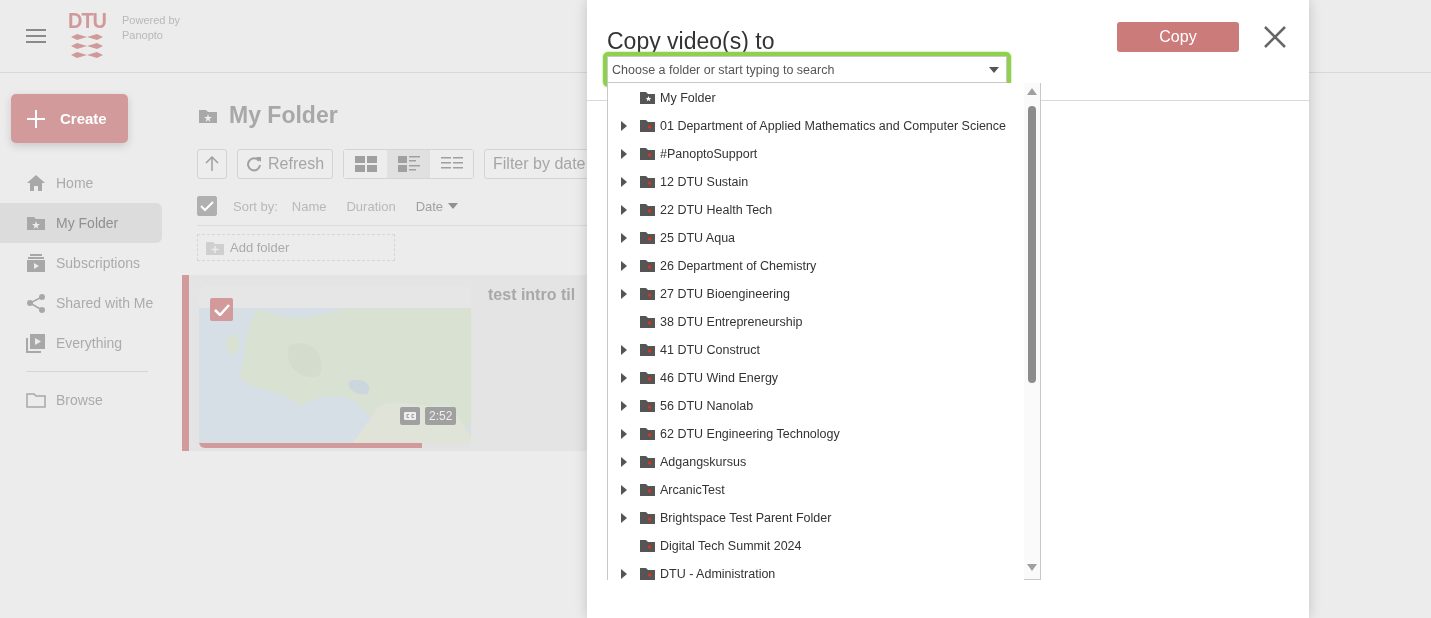 Image resolution: width=1431 pixels, height=618 pixels. Describe the element at coordinates (36, 183) in the screenshot. I see `home-icon` at that location.